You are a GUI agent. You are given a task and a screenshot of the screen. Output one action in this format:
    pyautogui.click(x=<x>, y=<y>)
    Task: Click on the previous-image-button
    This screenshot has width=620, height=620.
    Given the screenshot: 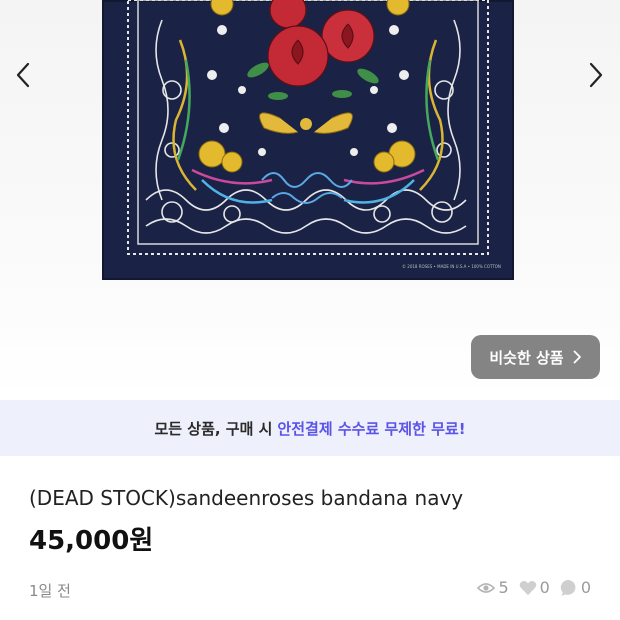 What is the action you would take?
    pyautogui.click(x=23, y=75)
    